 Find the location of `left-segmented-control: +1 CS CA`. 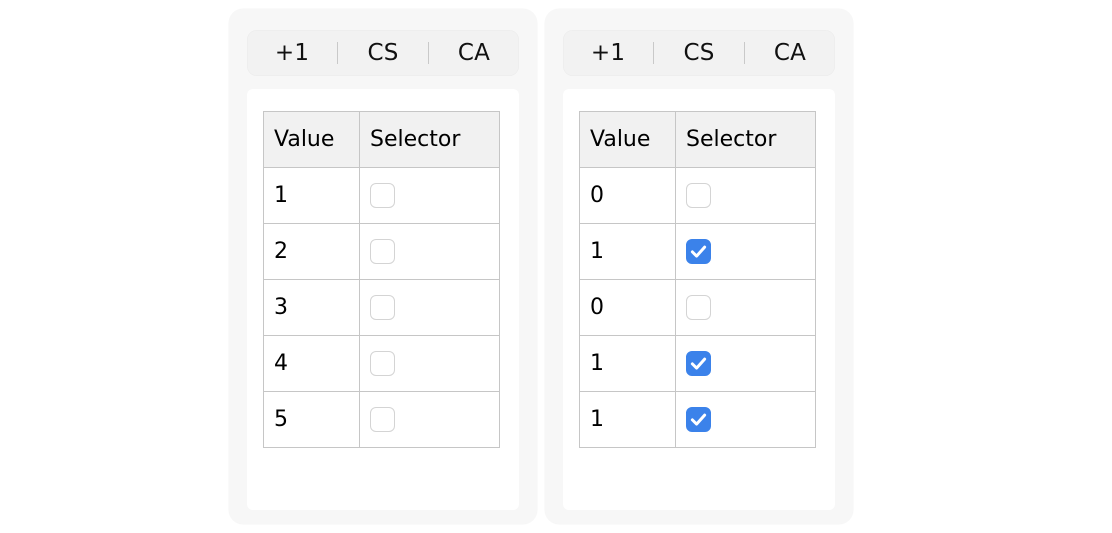

left-segmented-control: +1 CS CA is located at coordinates (383, 53).